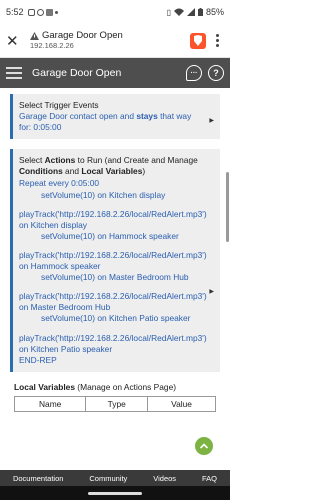 The width and height of the screenshot is (320, 500). I want to click on action-line: setVolume(10) on Kitchen display, so click(103, 194).